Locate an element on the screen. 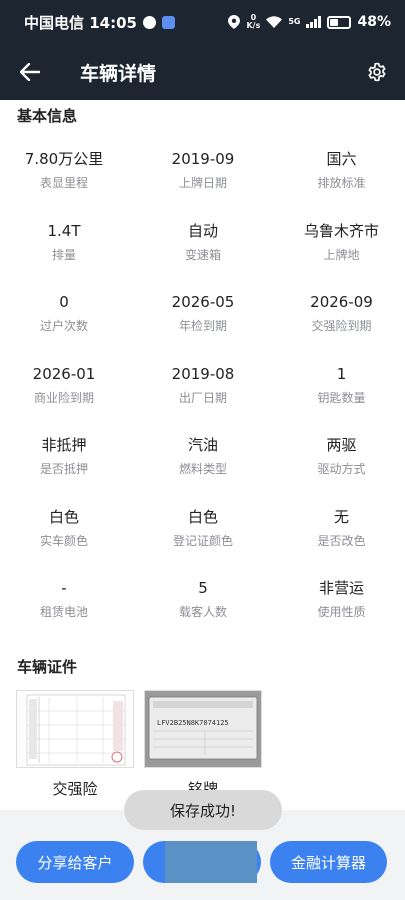 This screenshot has height=900, width=405. info-label: 登记证颜色 is located at coordinates (202, 540).